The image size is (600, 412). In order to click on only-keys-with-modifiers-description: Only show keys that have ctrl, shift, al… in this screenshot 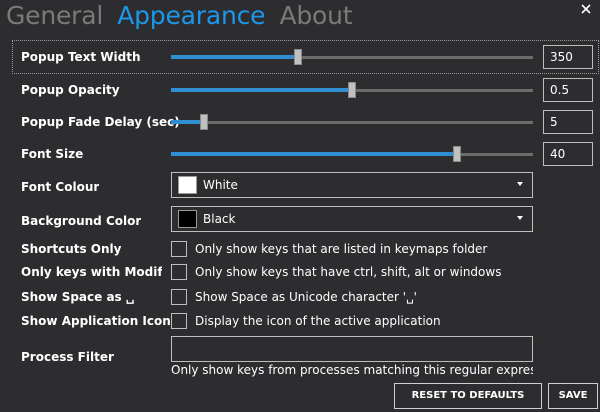, I will do `click(348, 272)`.